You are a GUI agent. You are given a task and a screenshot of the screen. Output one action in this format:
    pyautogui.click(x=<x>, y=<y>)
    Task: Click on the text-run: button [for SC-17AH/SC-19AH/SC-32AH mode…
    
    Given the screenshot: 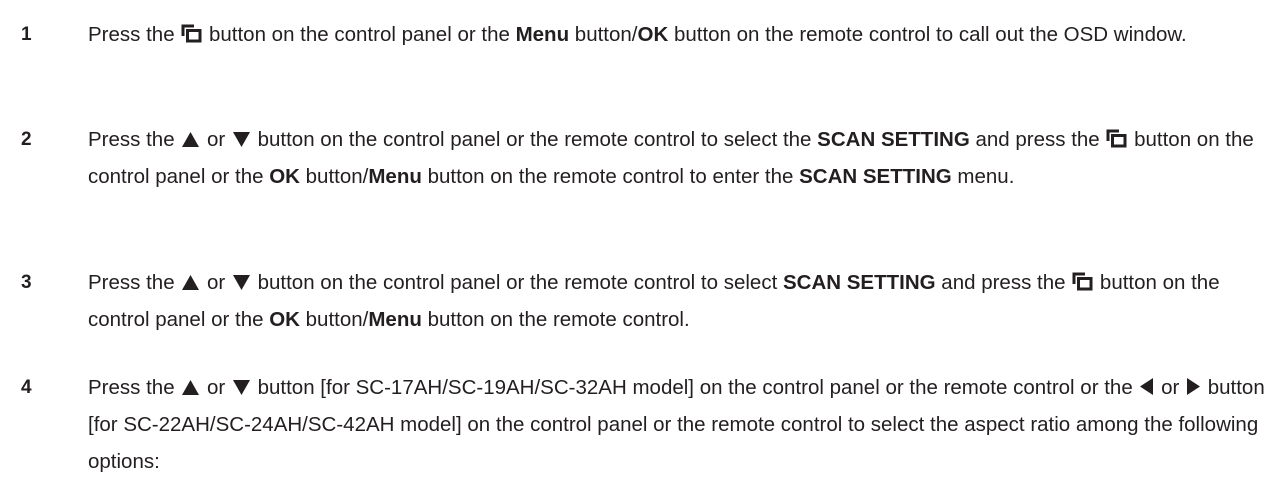 What is the action you would take?
    pyautogui.click(x=695, y=387)
    